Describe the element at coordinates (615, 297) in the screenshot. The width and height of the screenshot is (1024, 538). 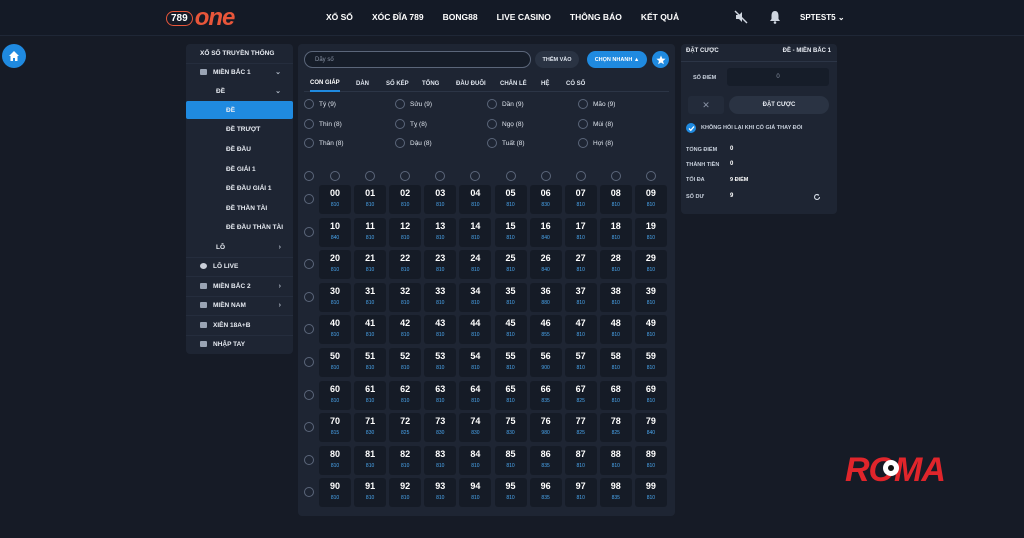
I see `number-cell: 38 810` at that location.